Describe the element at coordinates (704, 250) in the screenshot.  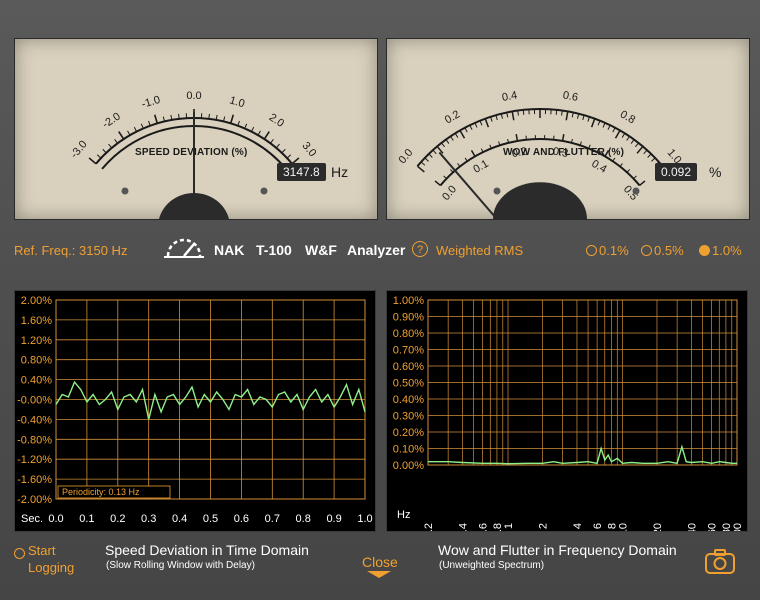
I see `range-1-0-radio` at that location.